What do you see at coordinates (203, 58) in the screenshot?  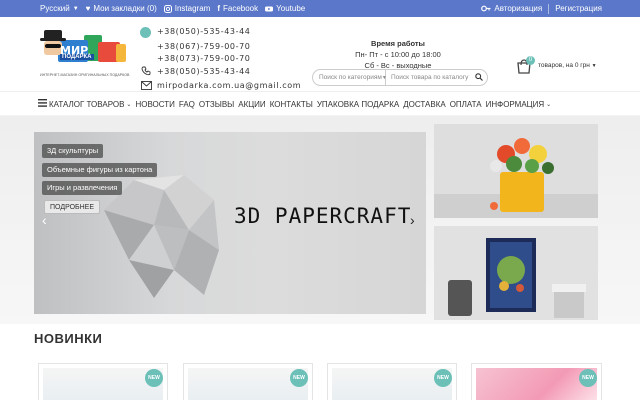 I see `phone-number: +38(073)-759-00-70` at bounding box center [203, 58].